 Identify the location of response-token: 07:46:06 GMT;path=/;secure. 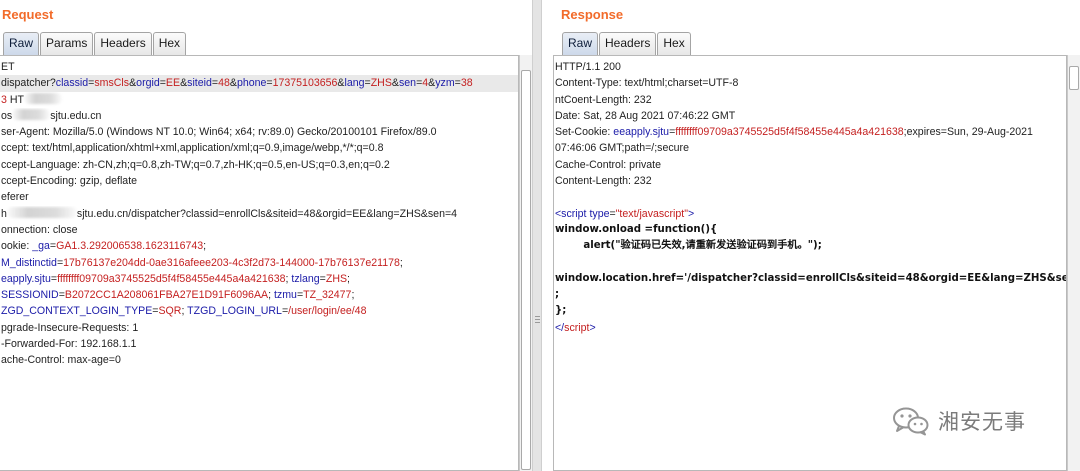
(622, 148).